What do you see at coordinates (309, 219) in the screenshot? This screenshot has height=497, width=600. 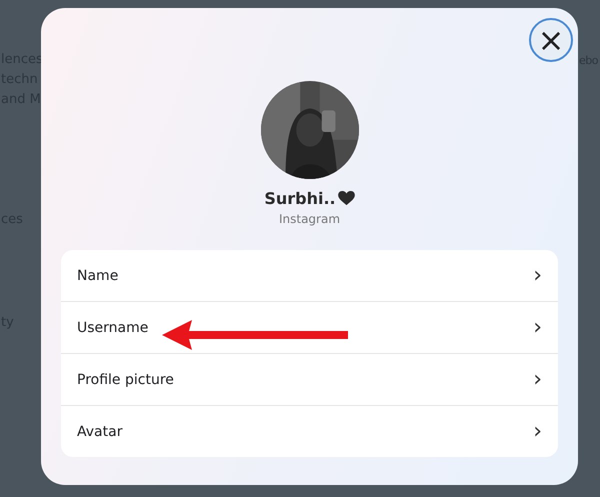 I see `platform-label: Instagram` at bounding box center [309, 219].